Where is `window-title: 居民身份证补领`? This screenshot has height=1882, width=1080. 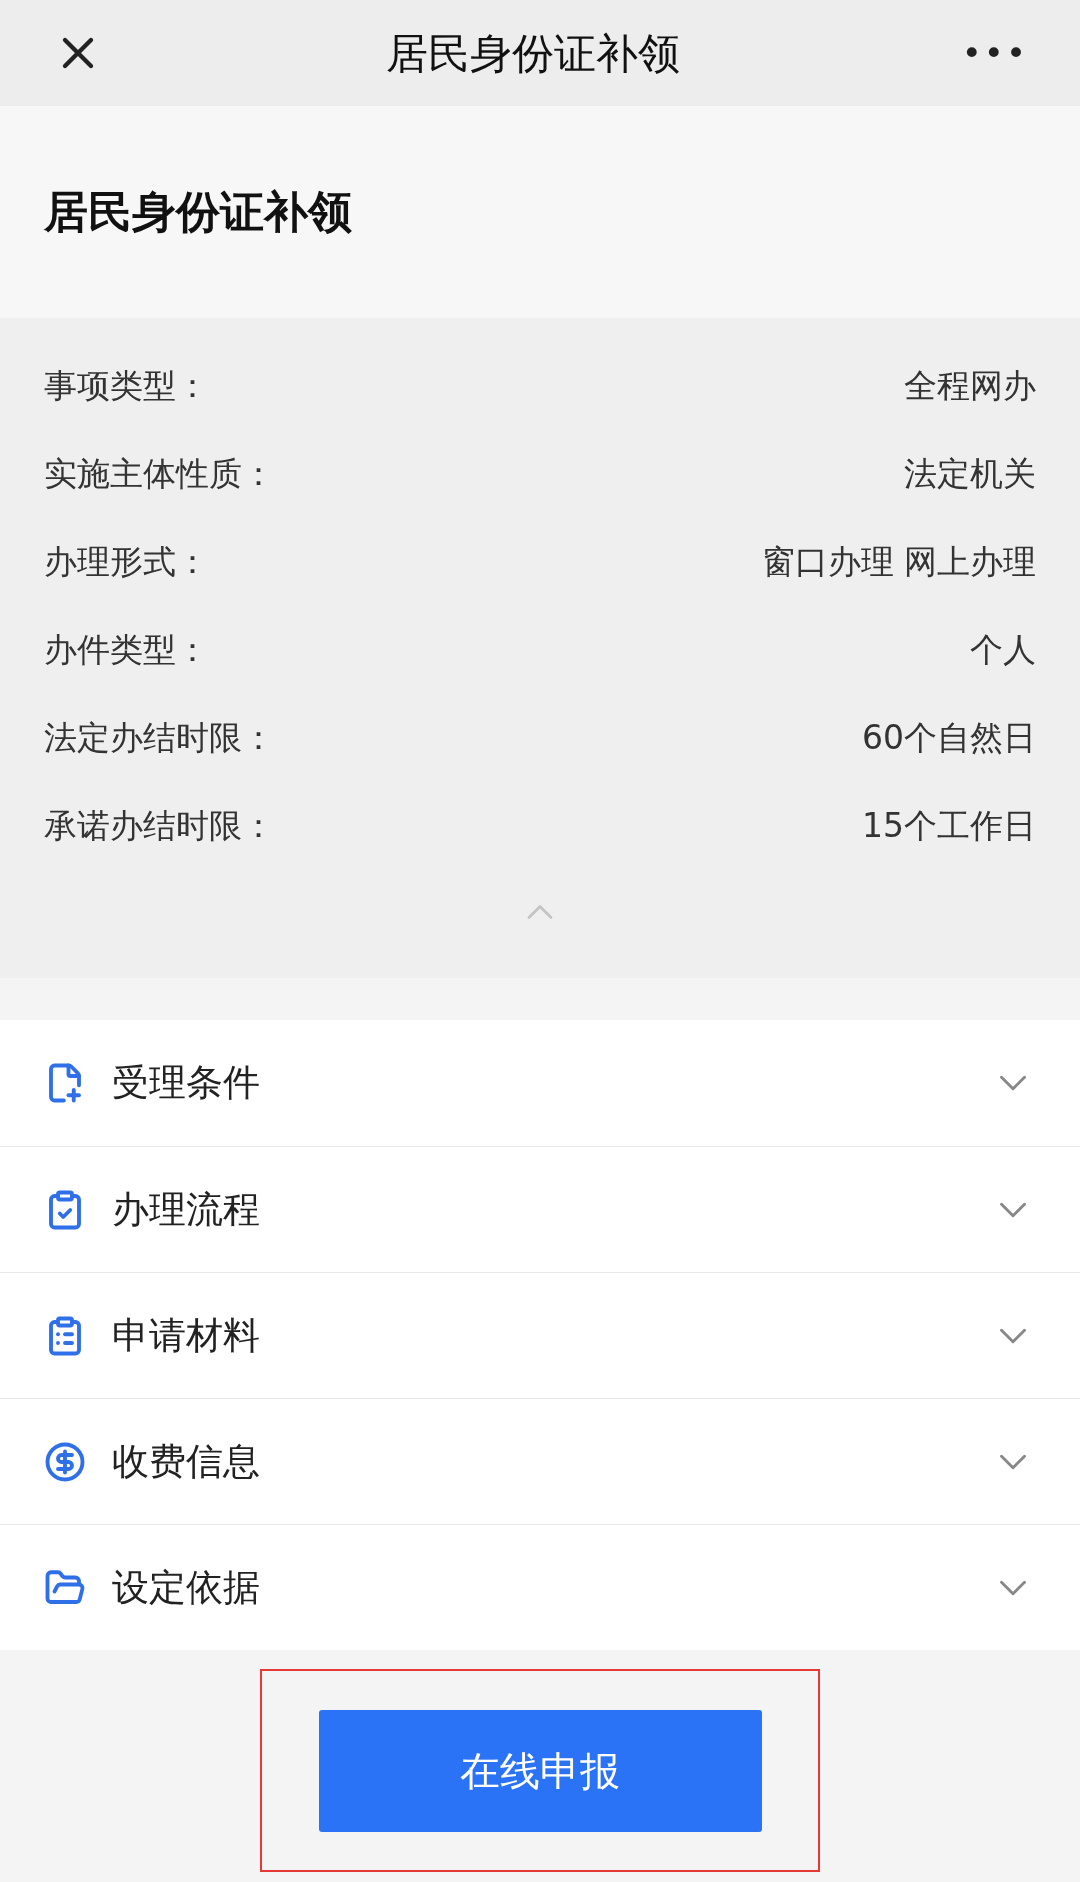 window-title: 居民身份证补领 is located at coordinates (532, 53).